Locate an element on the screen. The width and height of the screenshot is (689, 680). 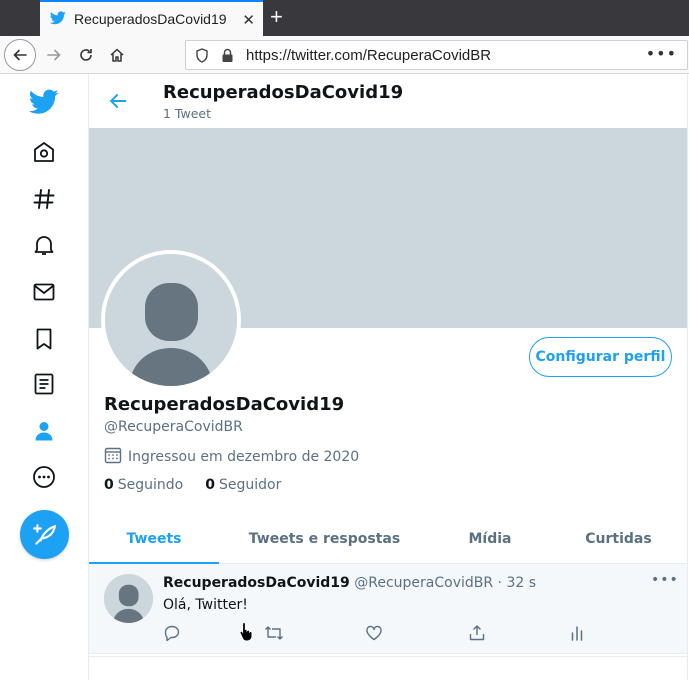
browser-toolbar: https://twitter.com/RecuperaCovidBR ••• is located at coordinates (344, 55).